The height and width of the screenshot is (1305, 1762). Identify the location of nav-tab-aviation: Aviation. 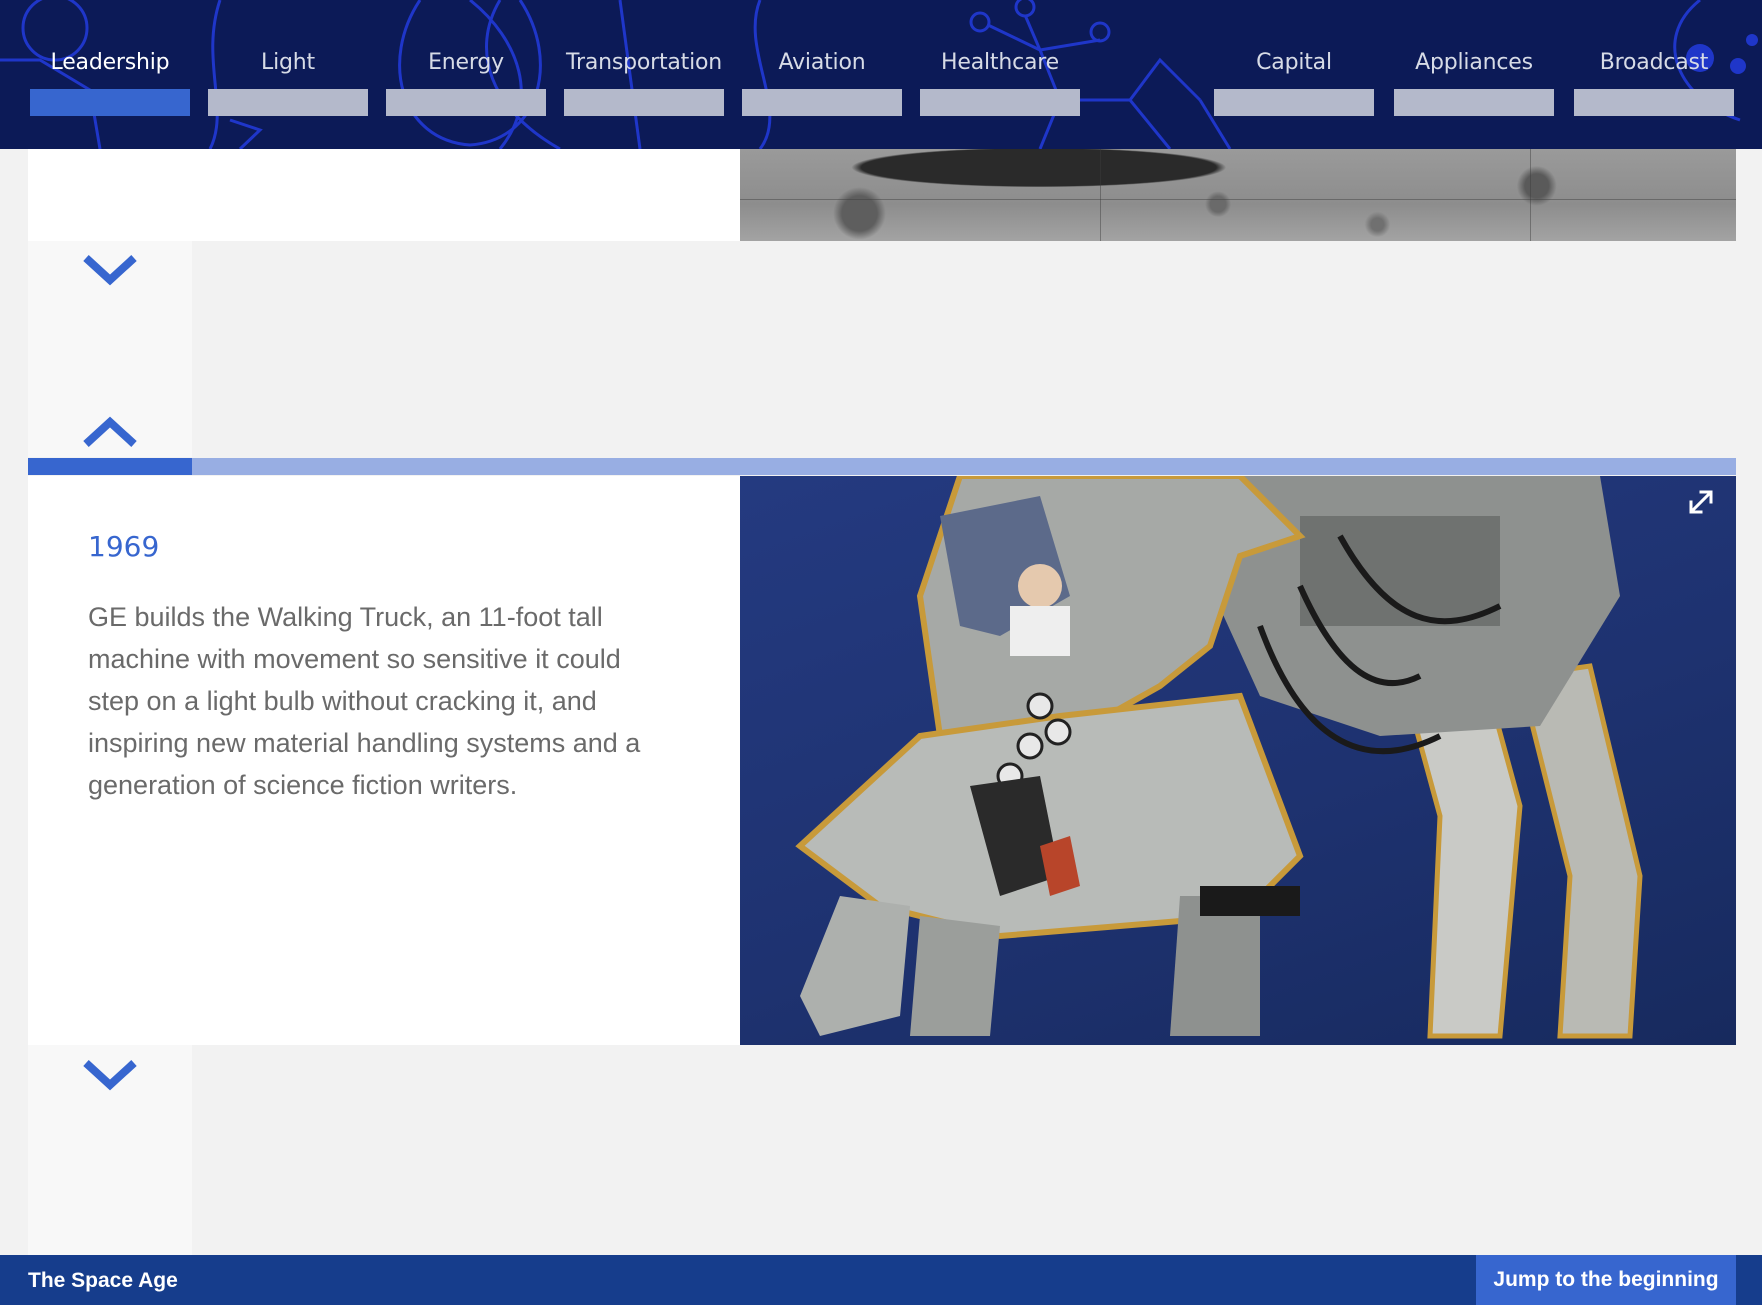
(822, 74).